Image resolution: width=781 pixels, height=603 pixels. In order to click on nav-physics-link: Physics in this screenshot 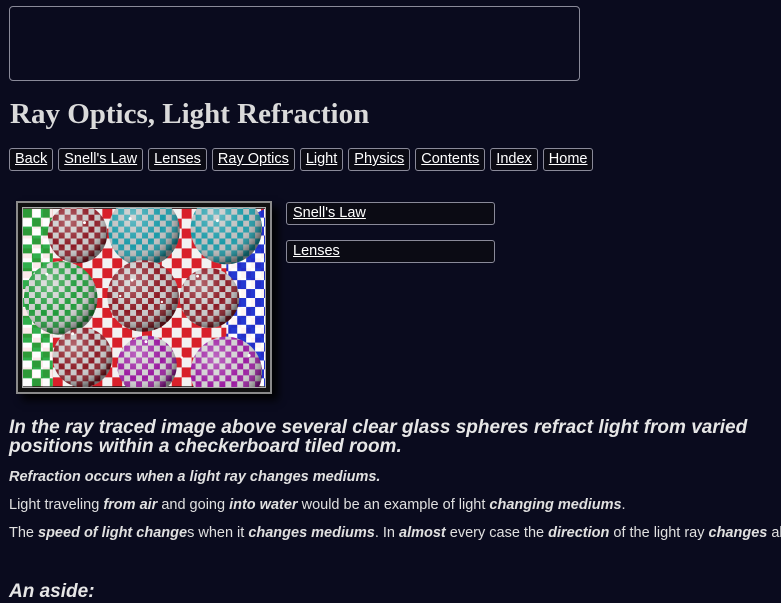, I will do `click(379, 159)`.